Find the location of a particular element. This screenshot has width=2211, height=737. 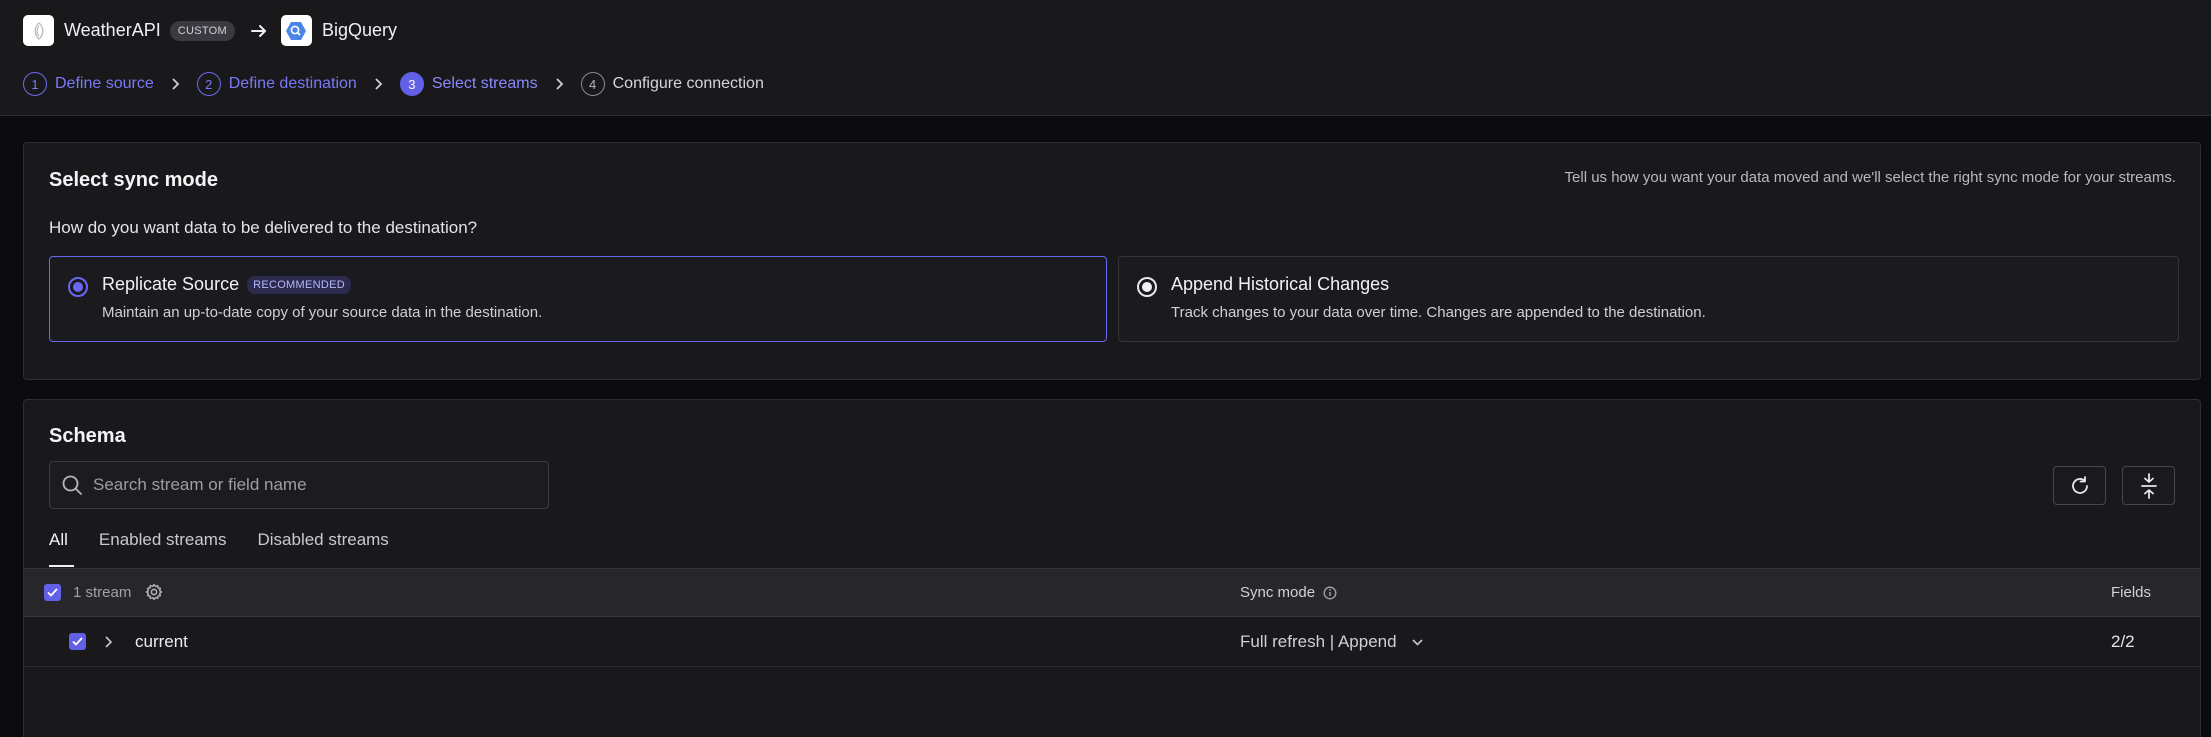

recommended-badge: RECOMMENDED is located at coordinates (299, 284).